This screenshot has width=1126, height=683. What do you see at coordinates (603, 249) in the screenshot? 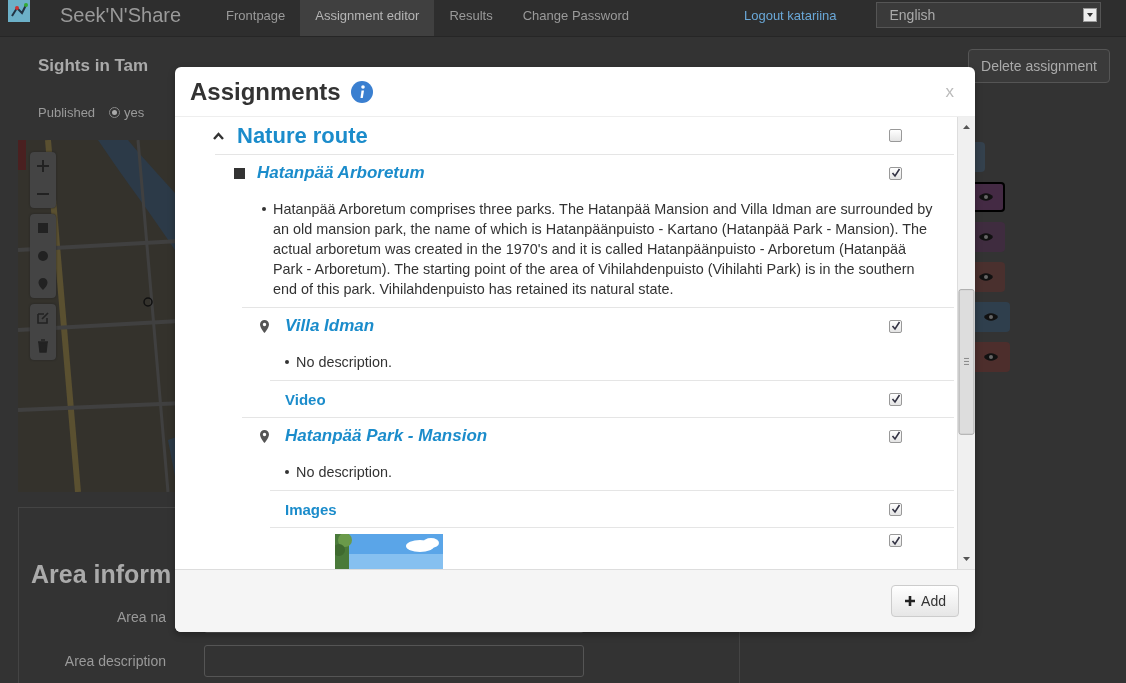
I see `description-text: Hatanpää Arboretum comprises three parks. The Hatanpää Mansion and Villa Idman are surrounded by an old mansion park, the name of which is Hatanpäänpuisto - Kartano (Hatanpää Park - Mansion). The actual arboretum was created in the 1970's and it is called Hatanpäänpuisto - Arboretum (Hatanpää Park - Arboretum). The starting point of the area of Vihilahdenpuisto (Vihilahti Park) is in the southern end of this park. Vihilahdenpuisto has retained its natural state.` at bounding box center [603, 249].